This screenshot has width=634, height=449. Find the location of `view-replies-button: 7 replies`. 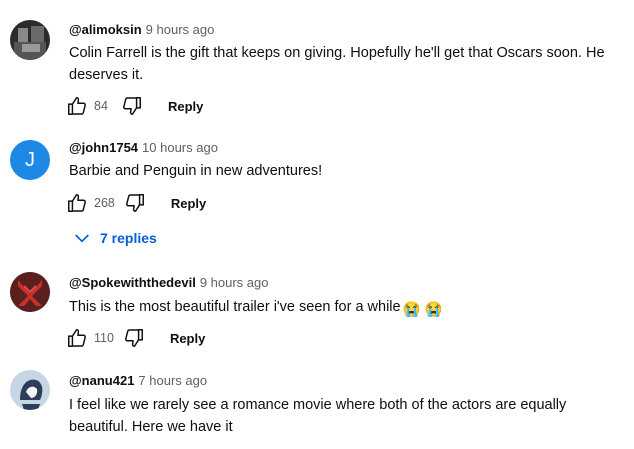

view-replies-button: 7 replies is located at coordinates (114, 238).